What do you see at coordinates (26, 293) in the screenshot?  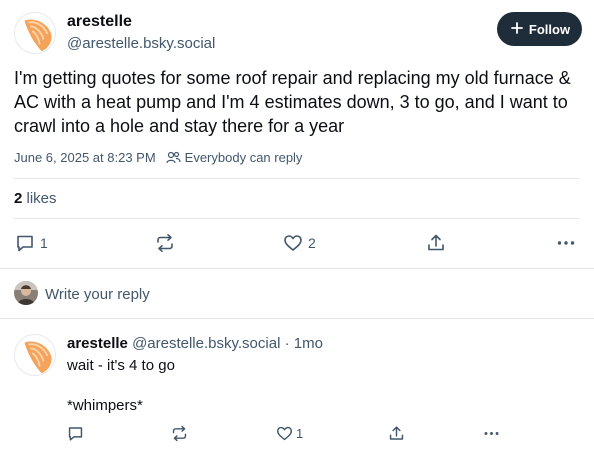 I see `current-user-avatar` at bounding box center [26, 293].